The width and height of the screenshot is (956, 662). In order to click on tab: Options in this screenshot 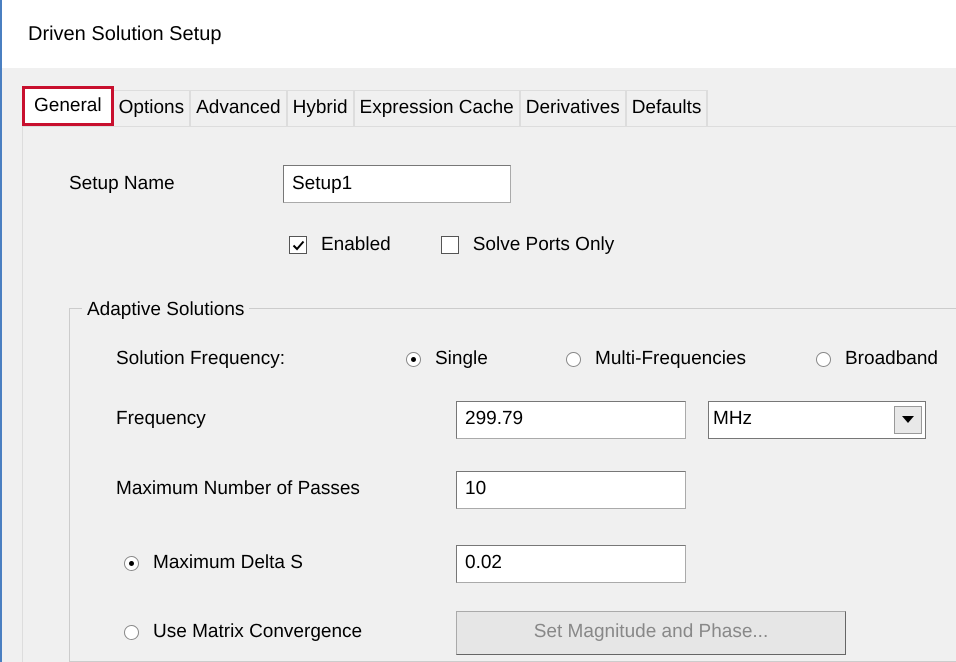, I will do `click(153, 108)`.